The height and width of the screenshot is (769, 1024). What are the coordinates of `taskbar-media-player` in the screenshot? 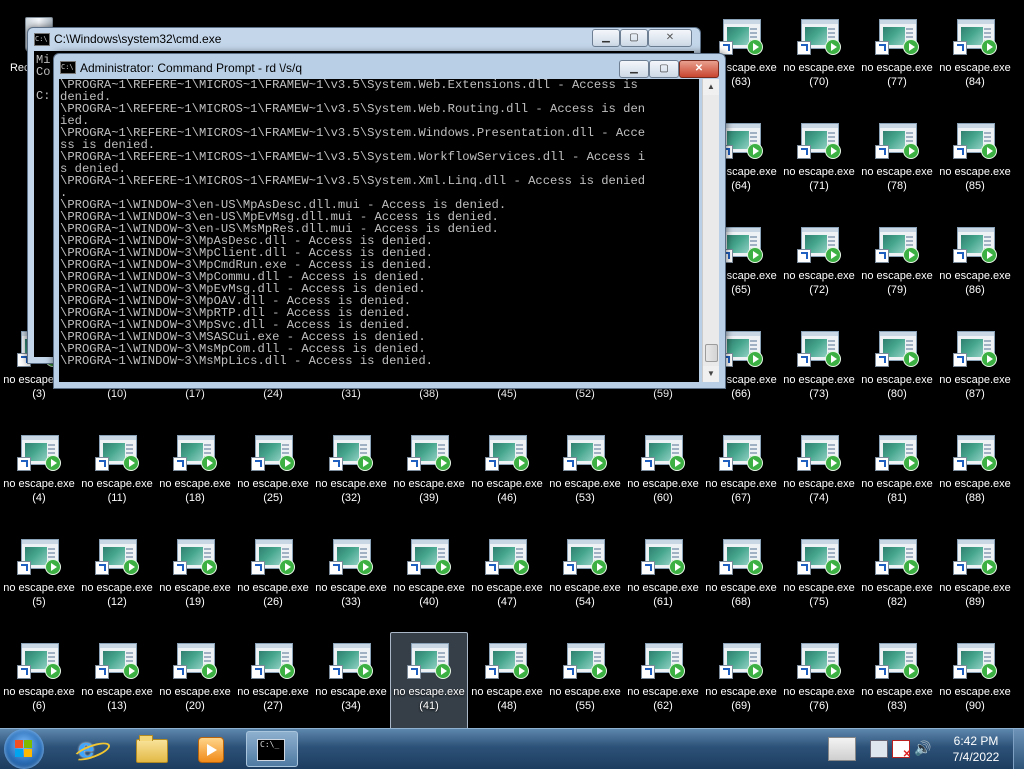 It's located at (210, 749).